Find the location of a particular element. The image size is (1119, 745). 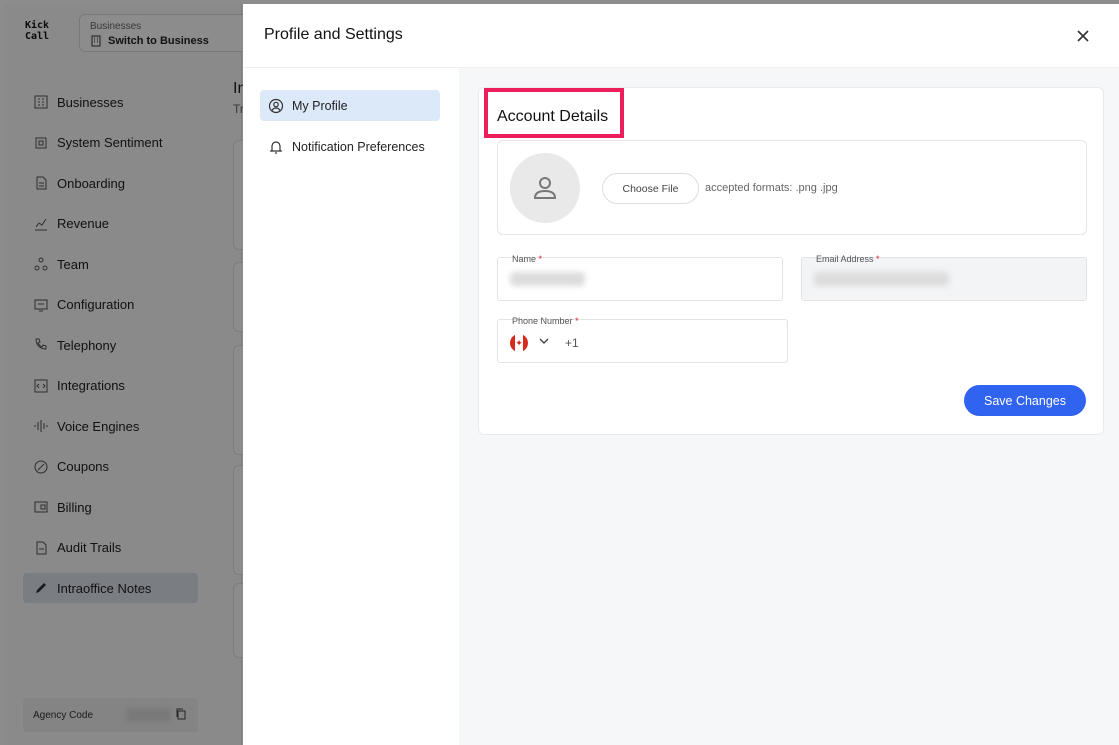

email-label: Email Address * is located at coordinates (848, 259).